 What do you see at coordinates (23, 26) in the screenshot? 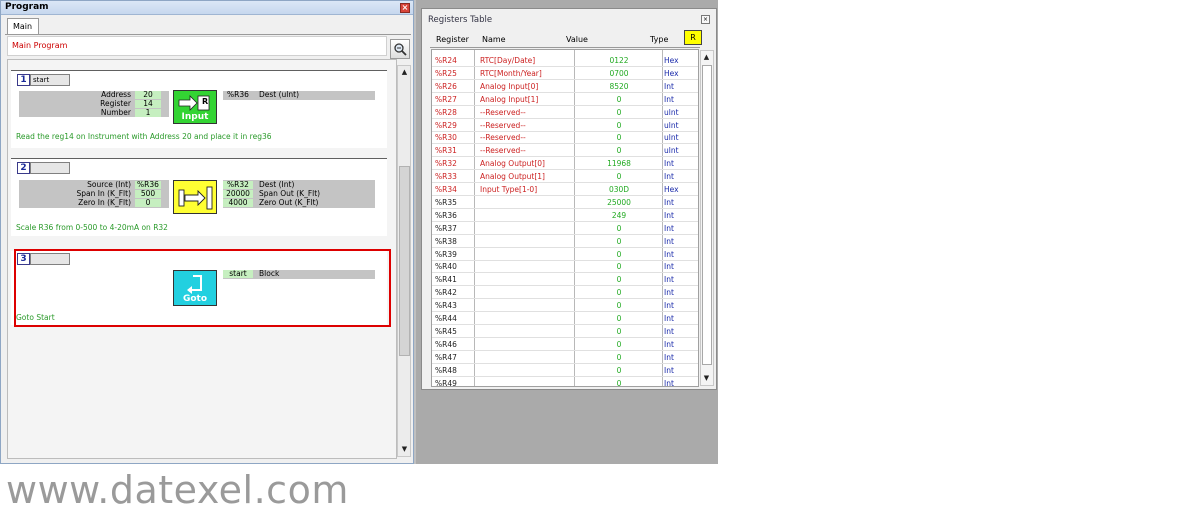
I see `tab-main: Main` at bounding box center [23, 26].